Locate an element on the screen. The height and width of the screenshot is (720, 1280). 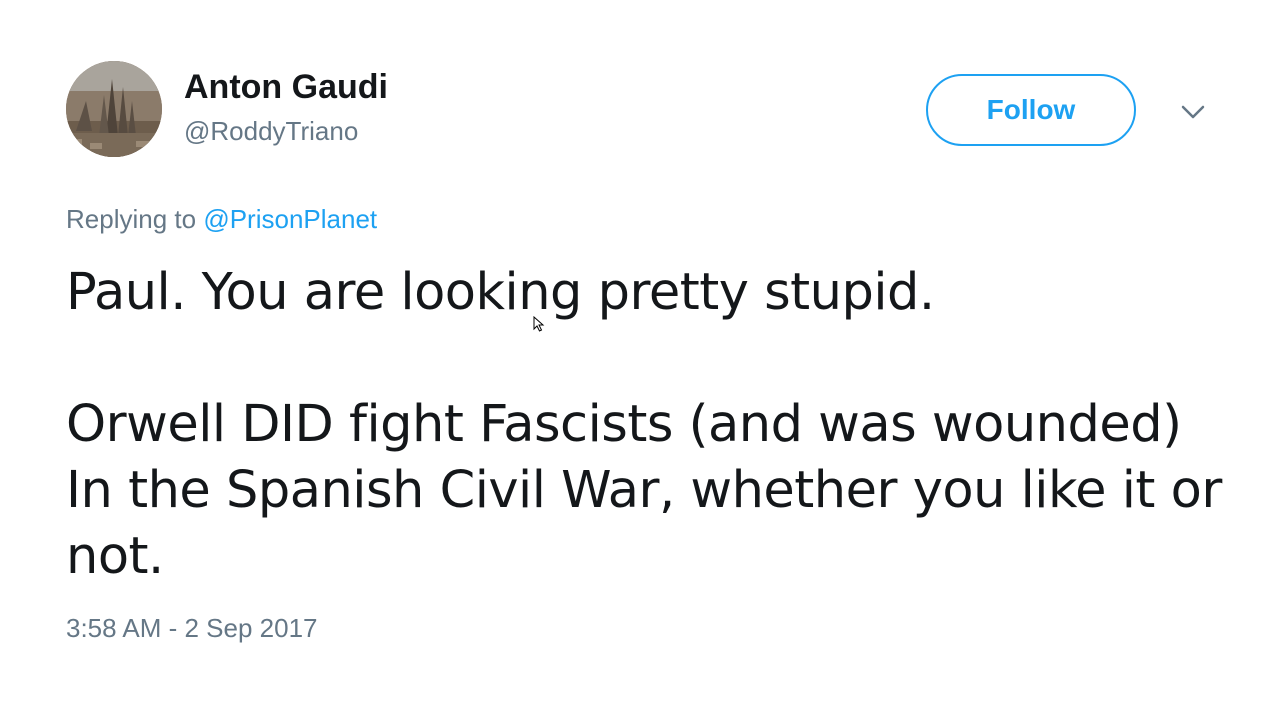
chevron-down-icon is located at coordinates (1193, 112).